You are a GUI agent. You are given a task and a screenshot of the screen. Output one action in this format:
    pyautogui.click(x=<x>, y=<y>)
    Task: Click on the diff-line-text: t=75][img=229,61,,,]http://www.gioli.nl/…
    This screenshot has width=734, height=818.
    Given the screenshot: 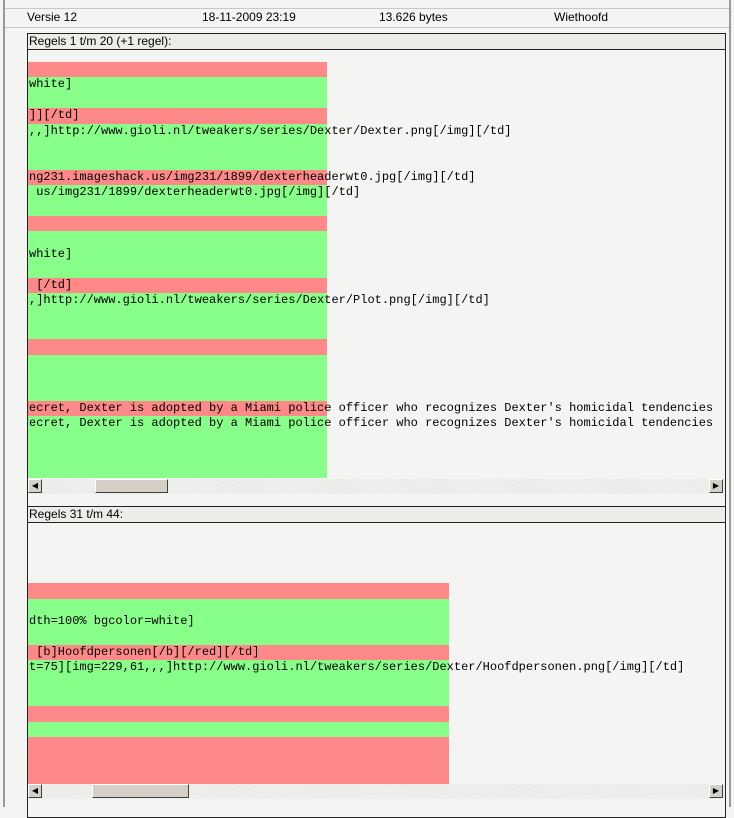 What is the action you would take?
    pyautogui.click(x=357, y=667)
    